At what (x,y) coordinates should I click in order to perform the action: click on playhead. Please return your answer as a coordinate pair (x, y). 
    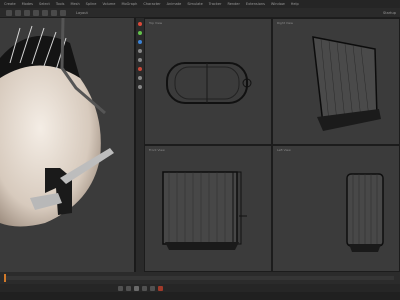
    Looking at the image, I should click on (5, 278).